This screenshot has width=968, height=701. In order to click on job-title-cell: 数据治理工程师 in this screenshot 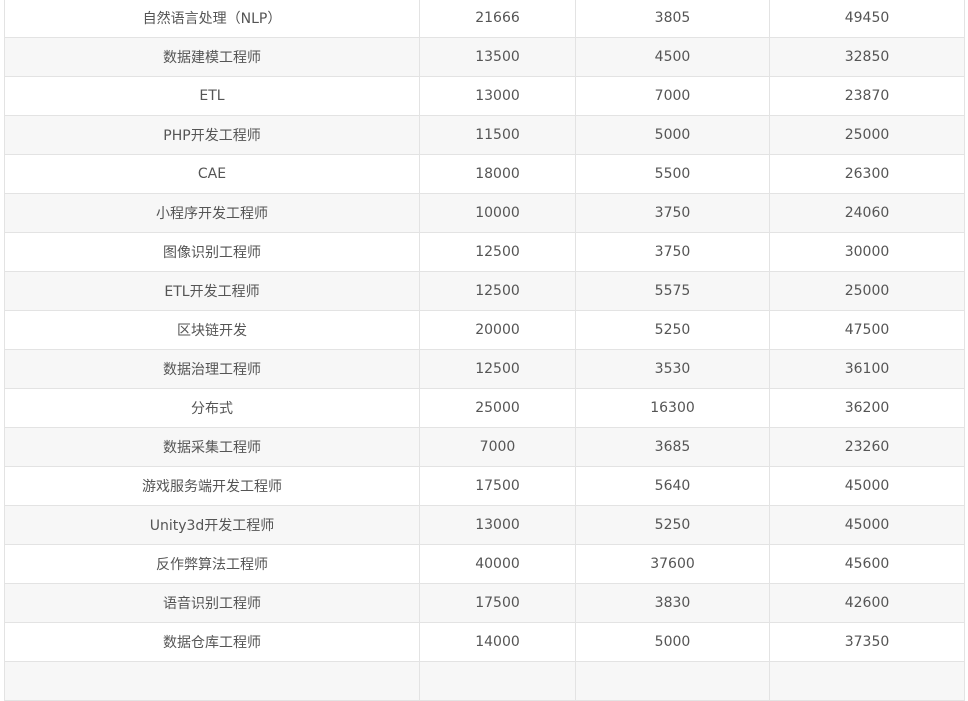, I will do `click(212, 369)`.